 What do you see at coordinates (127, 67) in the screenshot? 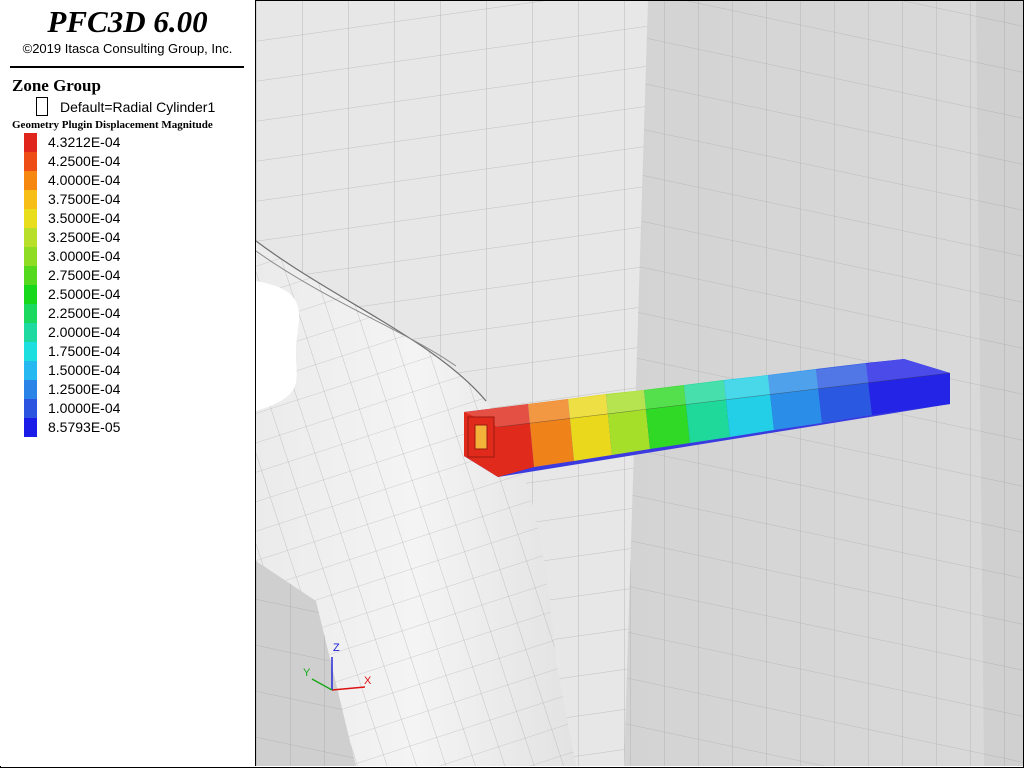
I see `legend-divider` at bounding box center [127, 67].